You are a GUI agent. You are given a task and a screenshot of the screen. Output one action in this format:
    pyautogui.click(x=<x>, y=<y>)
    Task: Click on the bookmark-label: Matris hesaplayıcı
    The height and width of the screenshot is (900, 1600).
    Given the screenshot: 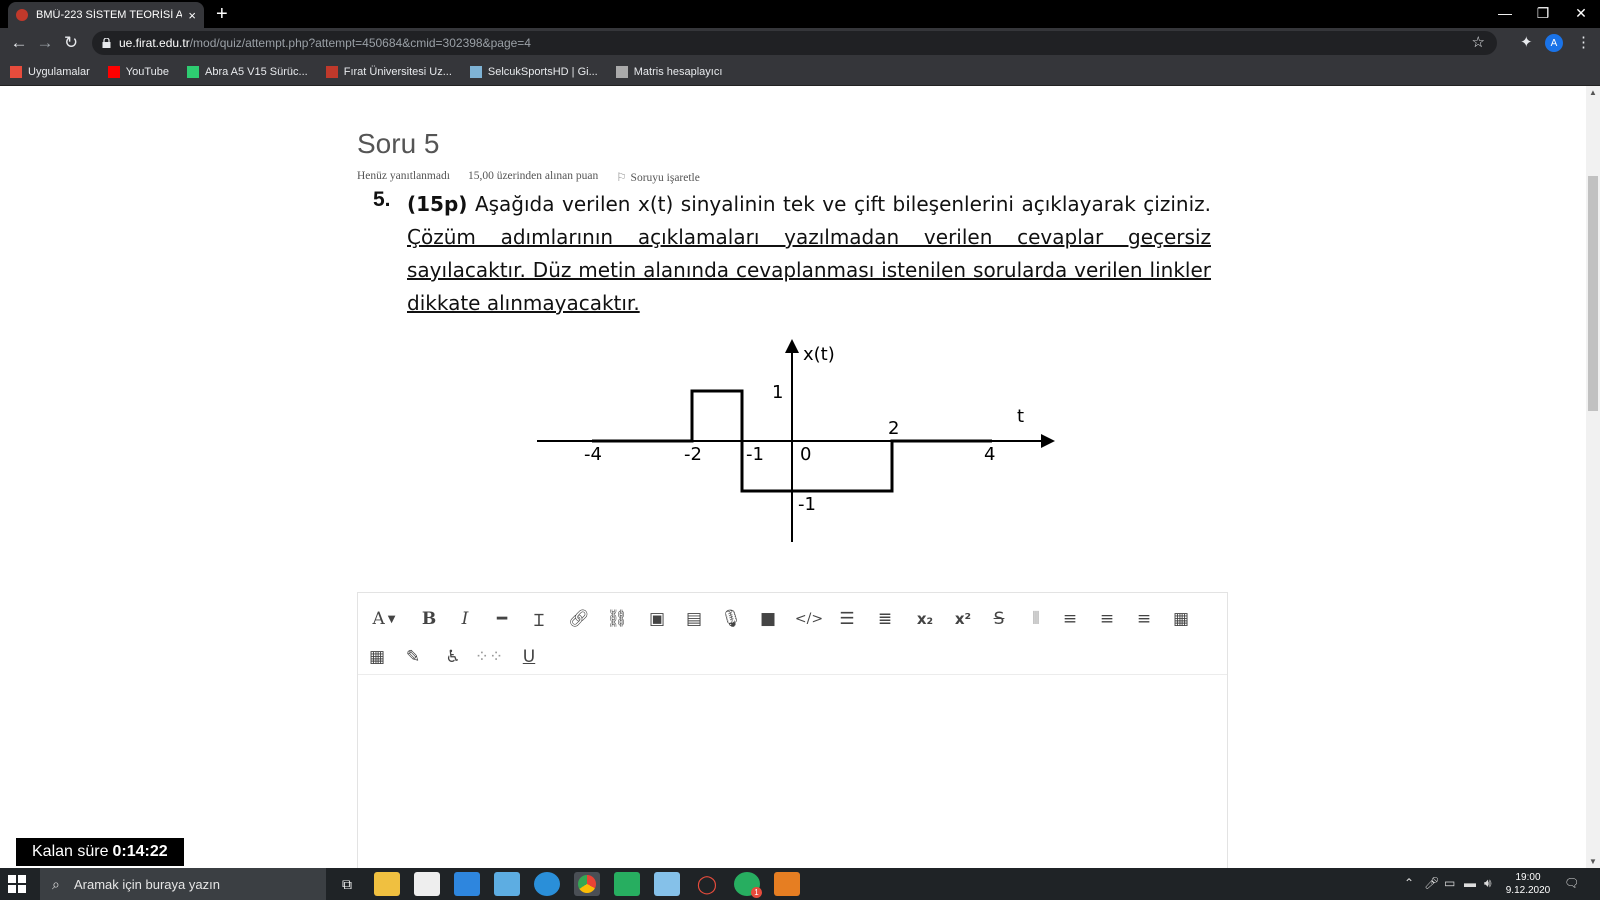 What is the action you would take?
    pyautogui.click(x=678, y=71)
    